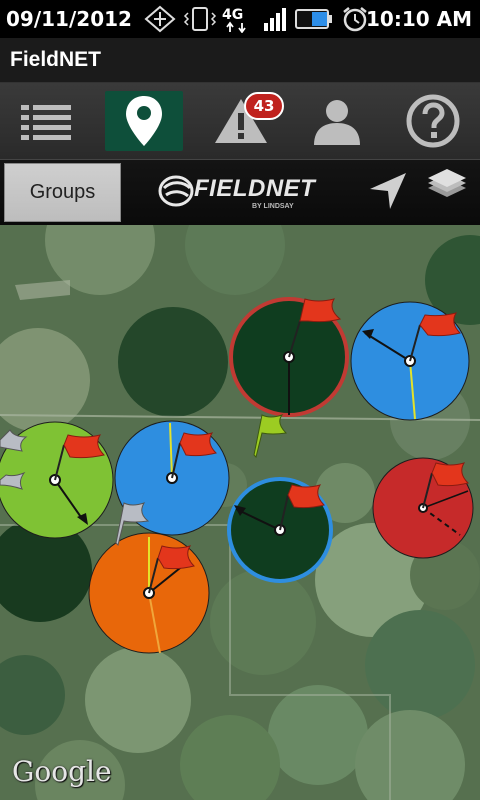 The image size is (480, 800). What do you see at coordinates (257, 19) in the screenshot?
I see `status-icons: 4G` at bounding box center [257, 19].